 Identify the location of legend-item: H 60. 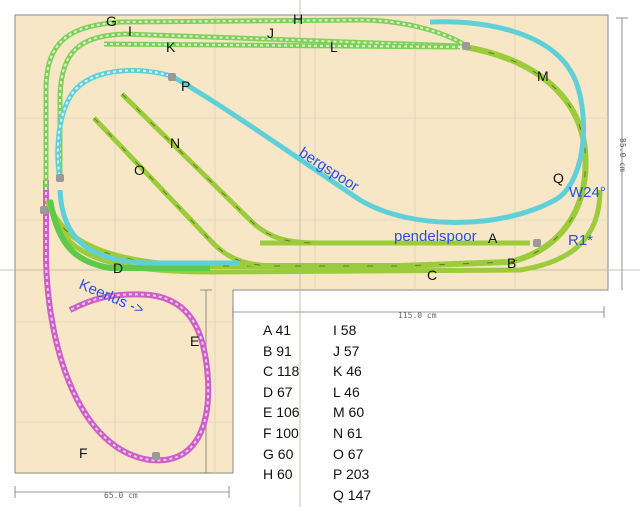
(278, 474).